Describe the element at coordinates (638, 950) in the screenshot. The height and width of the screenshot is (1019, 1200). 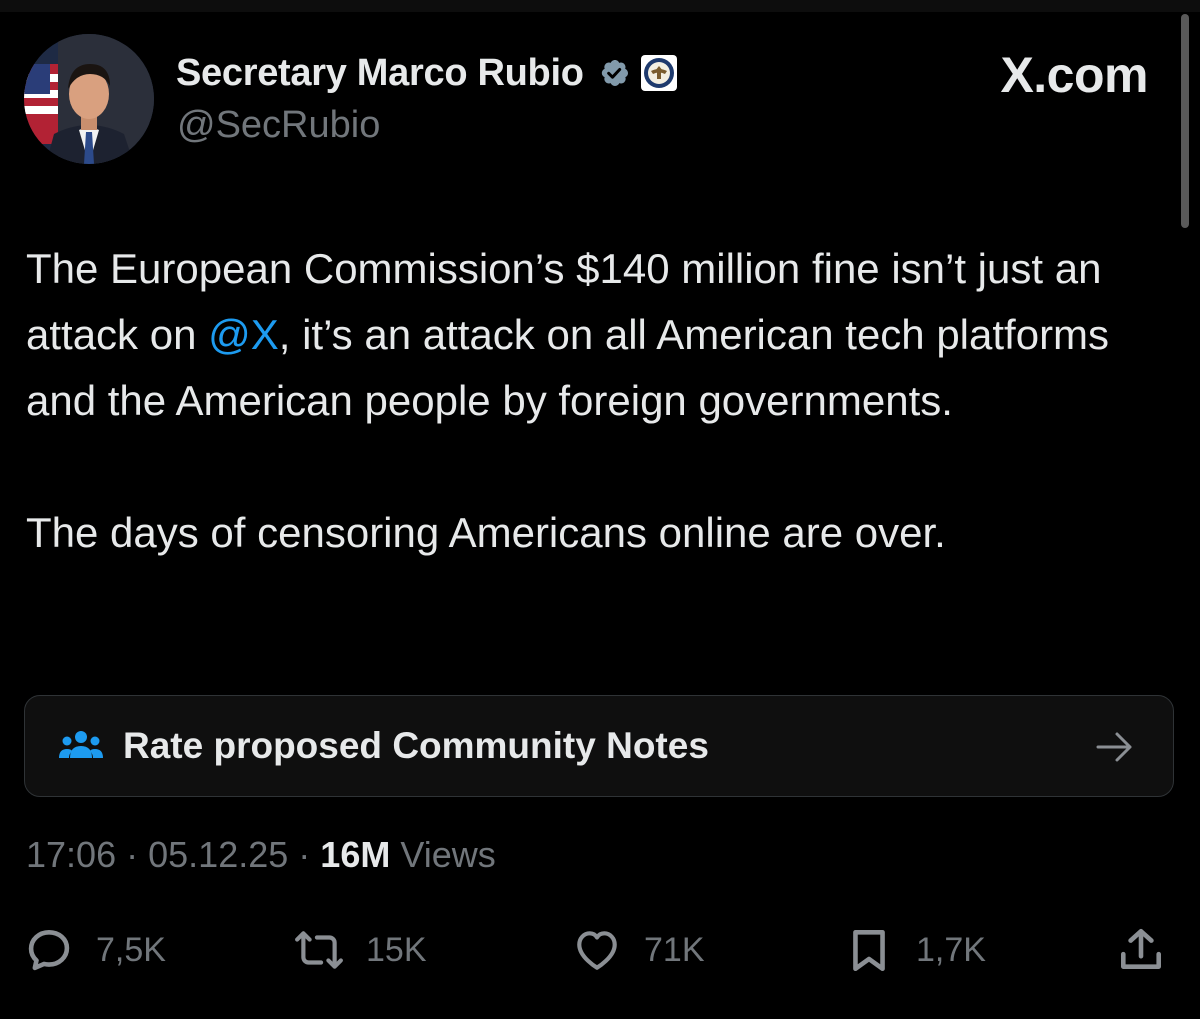
I see `like-button: 71K` at that location.